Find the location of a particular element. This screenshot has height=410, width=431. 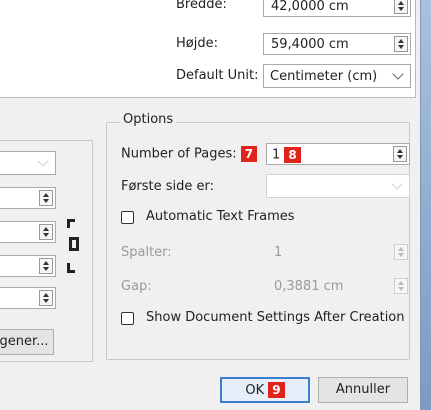

height-spinner is located at coordinates (401, 44).